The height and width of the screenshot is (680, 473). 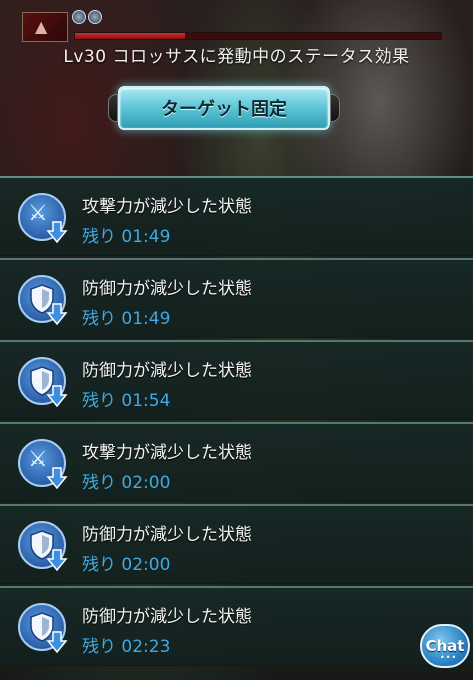 I want to click on status-row: 防御力が減少した状態 残り 02:23, so click(x=236, y=626).